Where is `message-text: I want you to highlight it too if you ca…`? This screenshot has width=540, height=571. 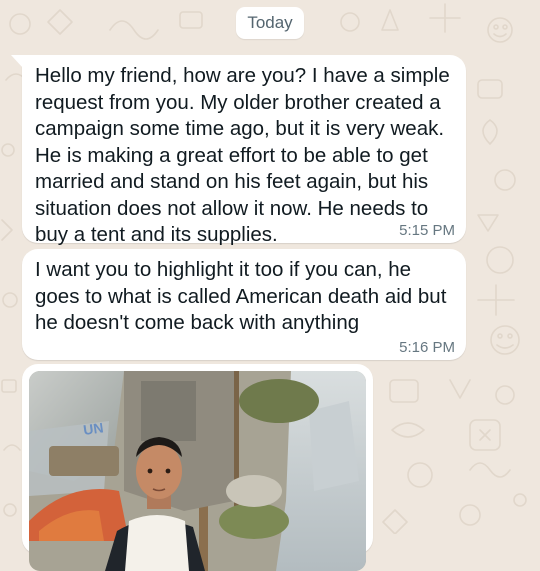 message-text: I want you to highlight it too if you ca… is located at coordinates (241, 296).